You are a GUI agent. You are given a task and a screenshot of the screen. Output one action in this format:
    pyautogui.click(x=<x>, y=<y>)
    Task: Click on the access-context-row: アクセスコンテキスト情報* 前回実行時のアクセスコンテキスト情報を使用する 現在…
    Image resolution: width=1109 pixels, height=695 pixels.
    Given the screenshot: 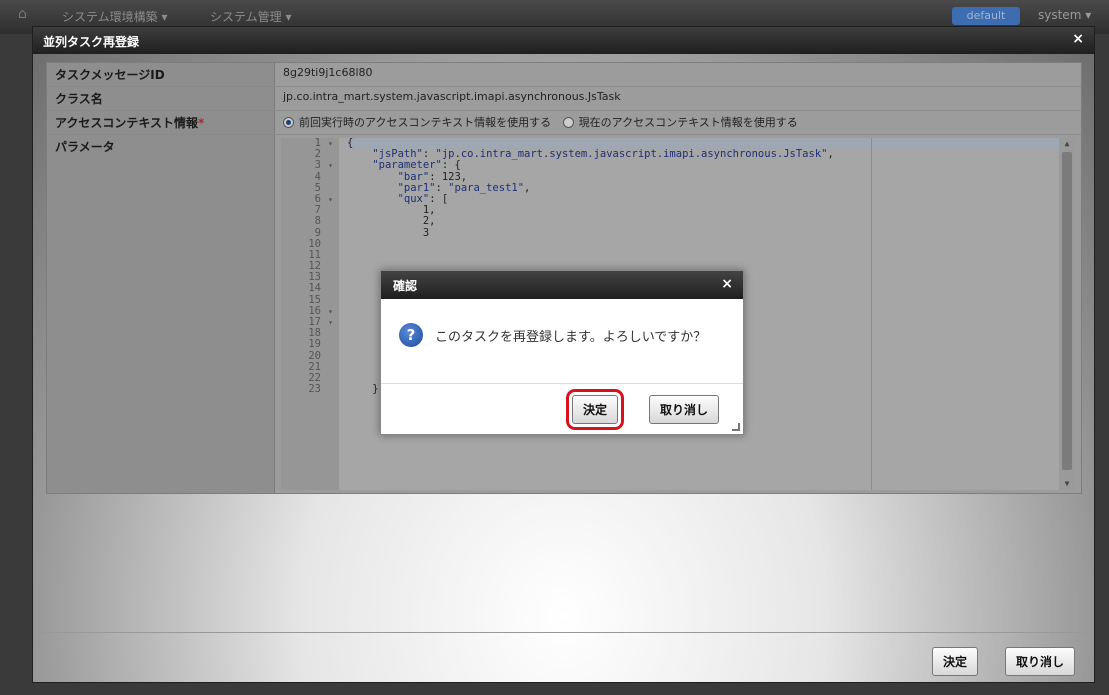 What is the action you would take?
    pyautogui.click(x=564, y=123)
    